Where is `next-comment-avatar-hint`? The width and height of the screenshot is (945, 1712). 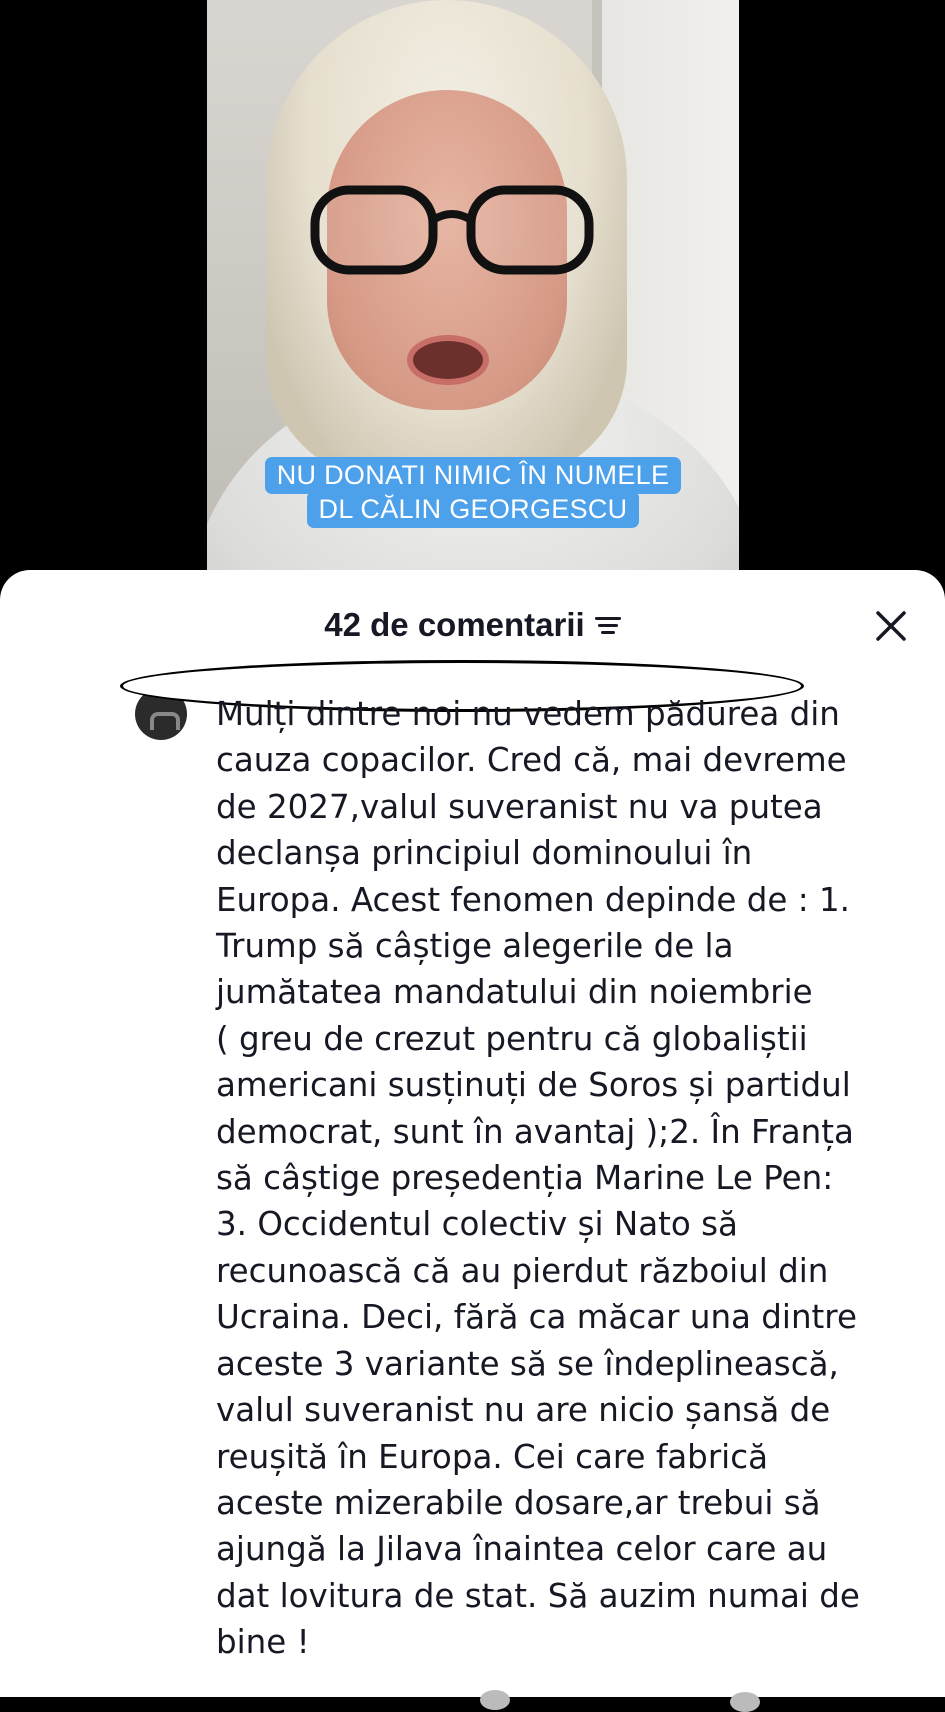 next-comment-avatar-hint is located at coordinates (495, 1700).